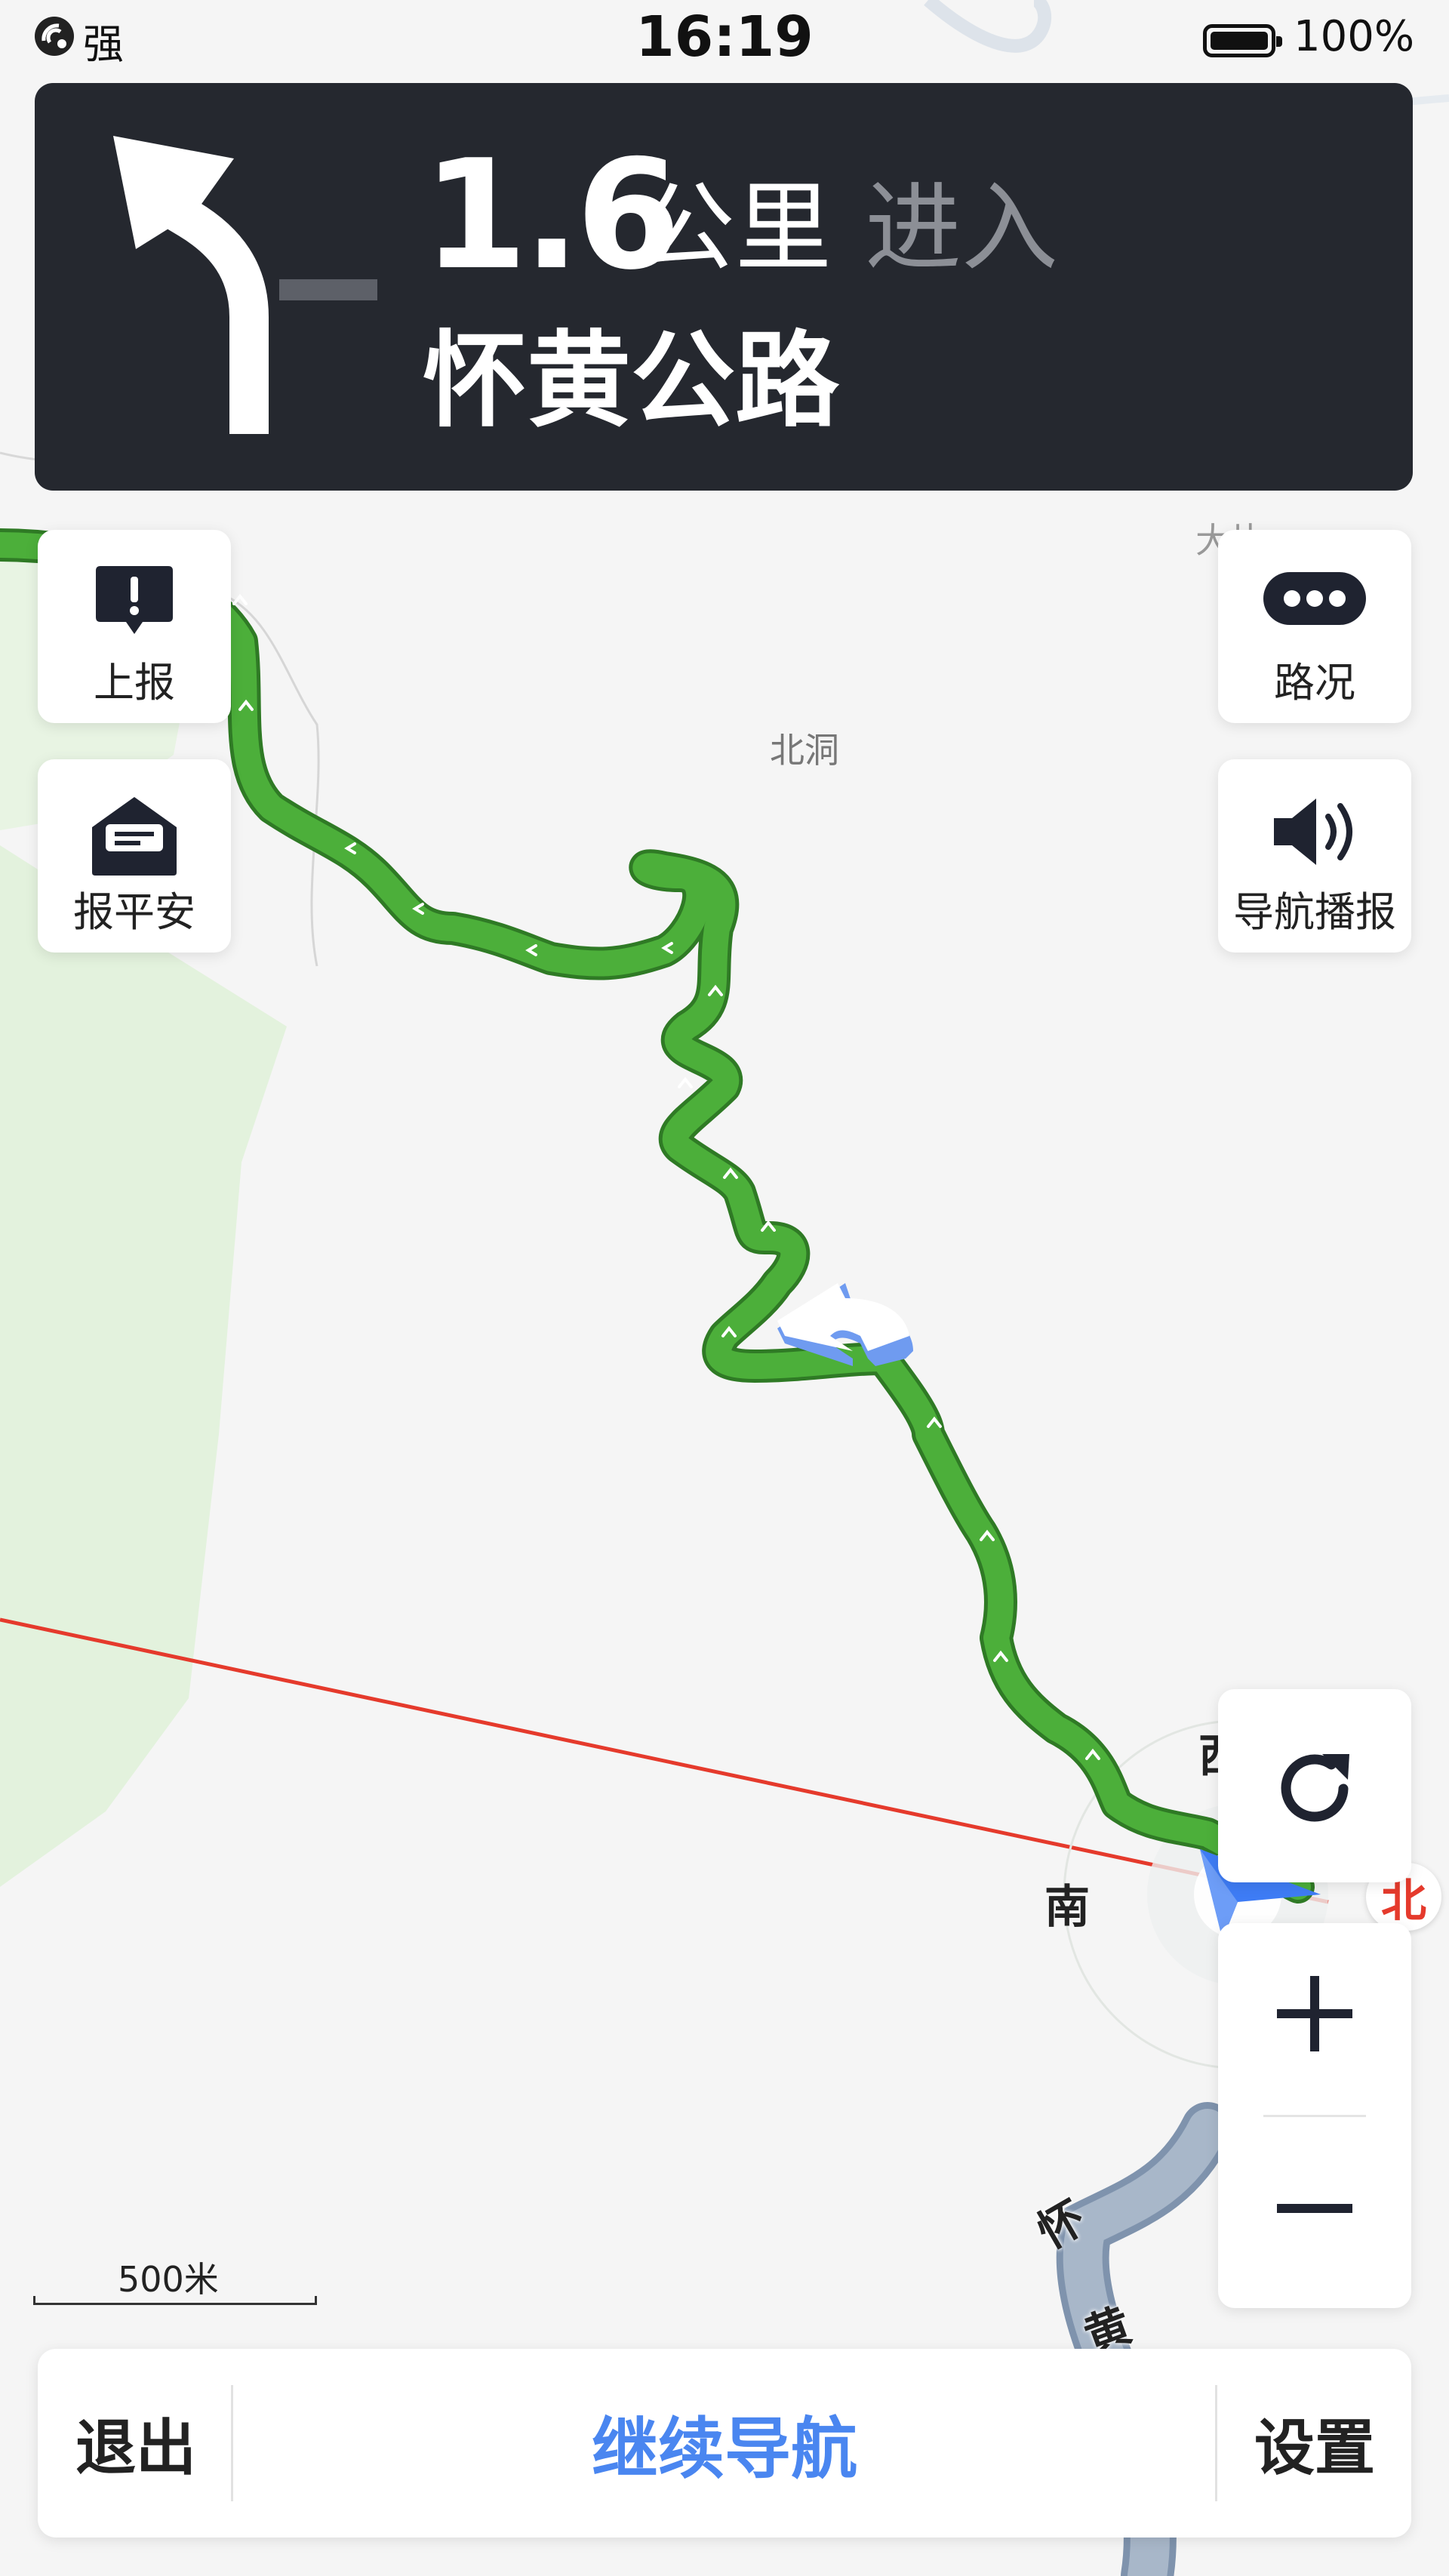 The image size is (1449, 2576). What do you see at coordinates (1354, 36) in the screenshot?
I see `battery-percent: 100%` at bounding box center [1354, 36].